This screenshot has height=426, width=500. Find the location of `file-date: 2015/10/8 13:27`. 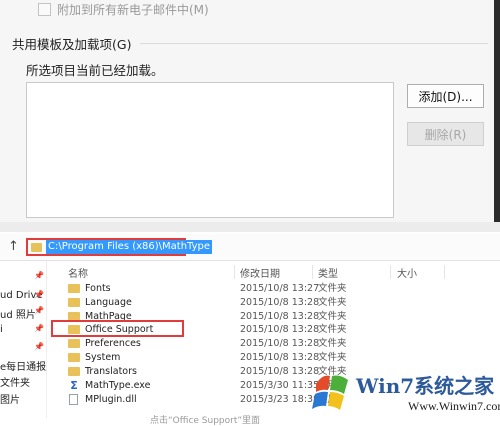

file-date: 2015/10/8 13:27 is located at coordinates (280, 288).